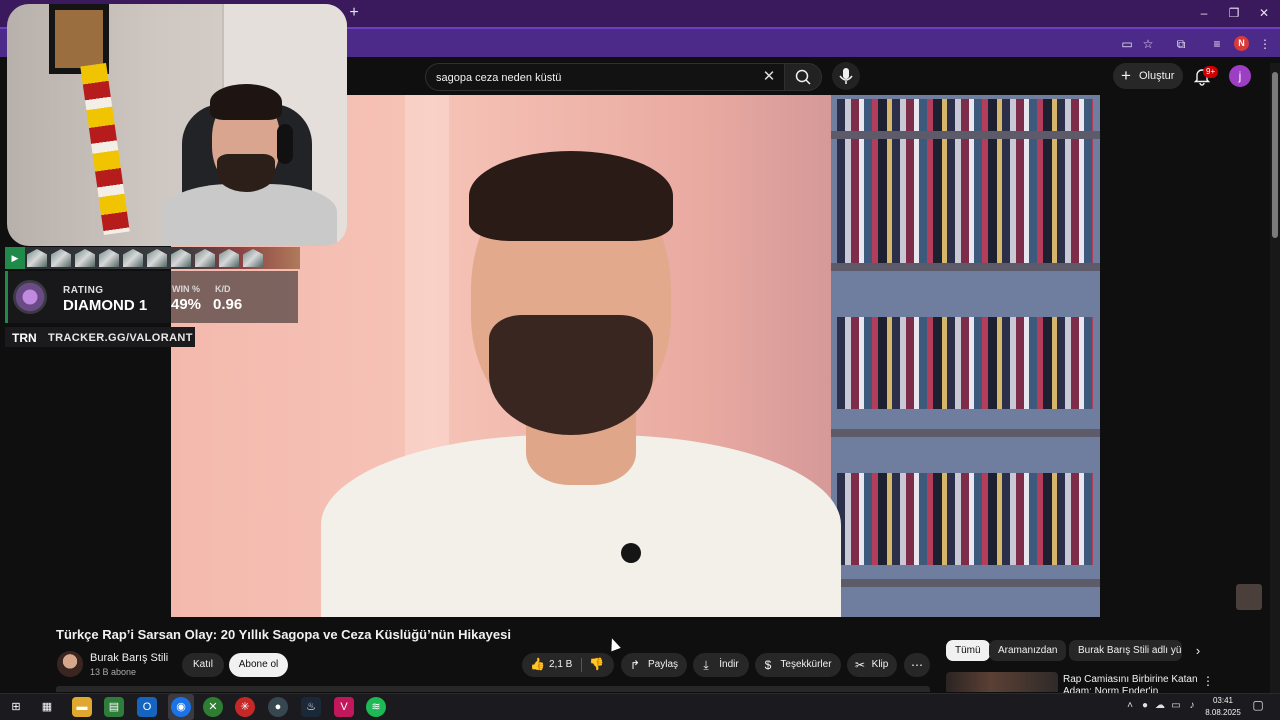 Image resolution: width=1280 pixels, height=720 pixels. What do you see at coordinates (493, 689) in the screenshot?
I see `description-box` at bounding box center [493, 689].